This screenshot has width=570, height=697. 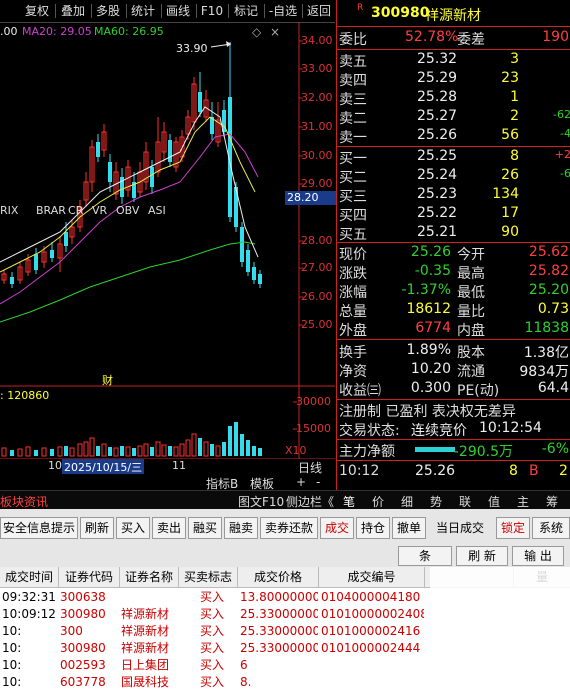 I want to click on col-header-price: 成交价格, so click(x=278, y=577).